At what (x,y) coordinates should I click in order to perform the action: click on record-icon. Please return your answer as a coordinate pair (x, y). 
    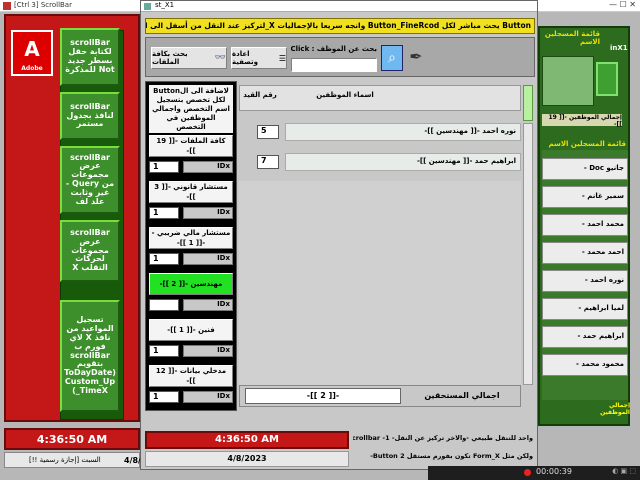
    Looking at the image, I should click on (527, 472).